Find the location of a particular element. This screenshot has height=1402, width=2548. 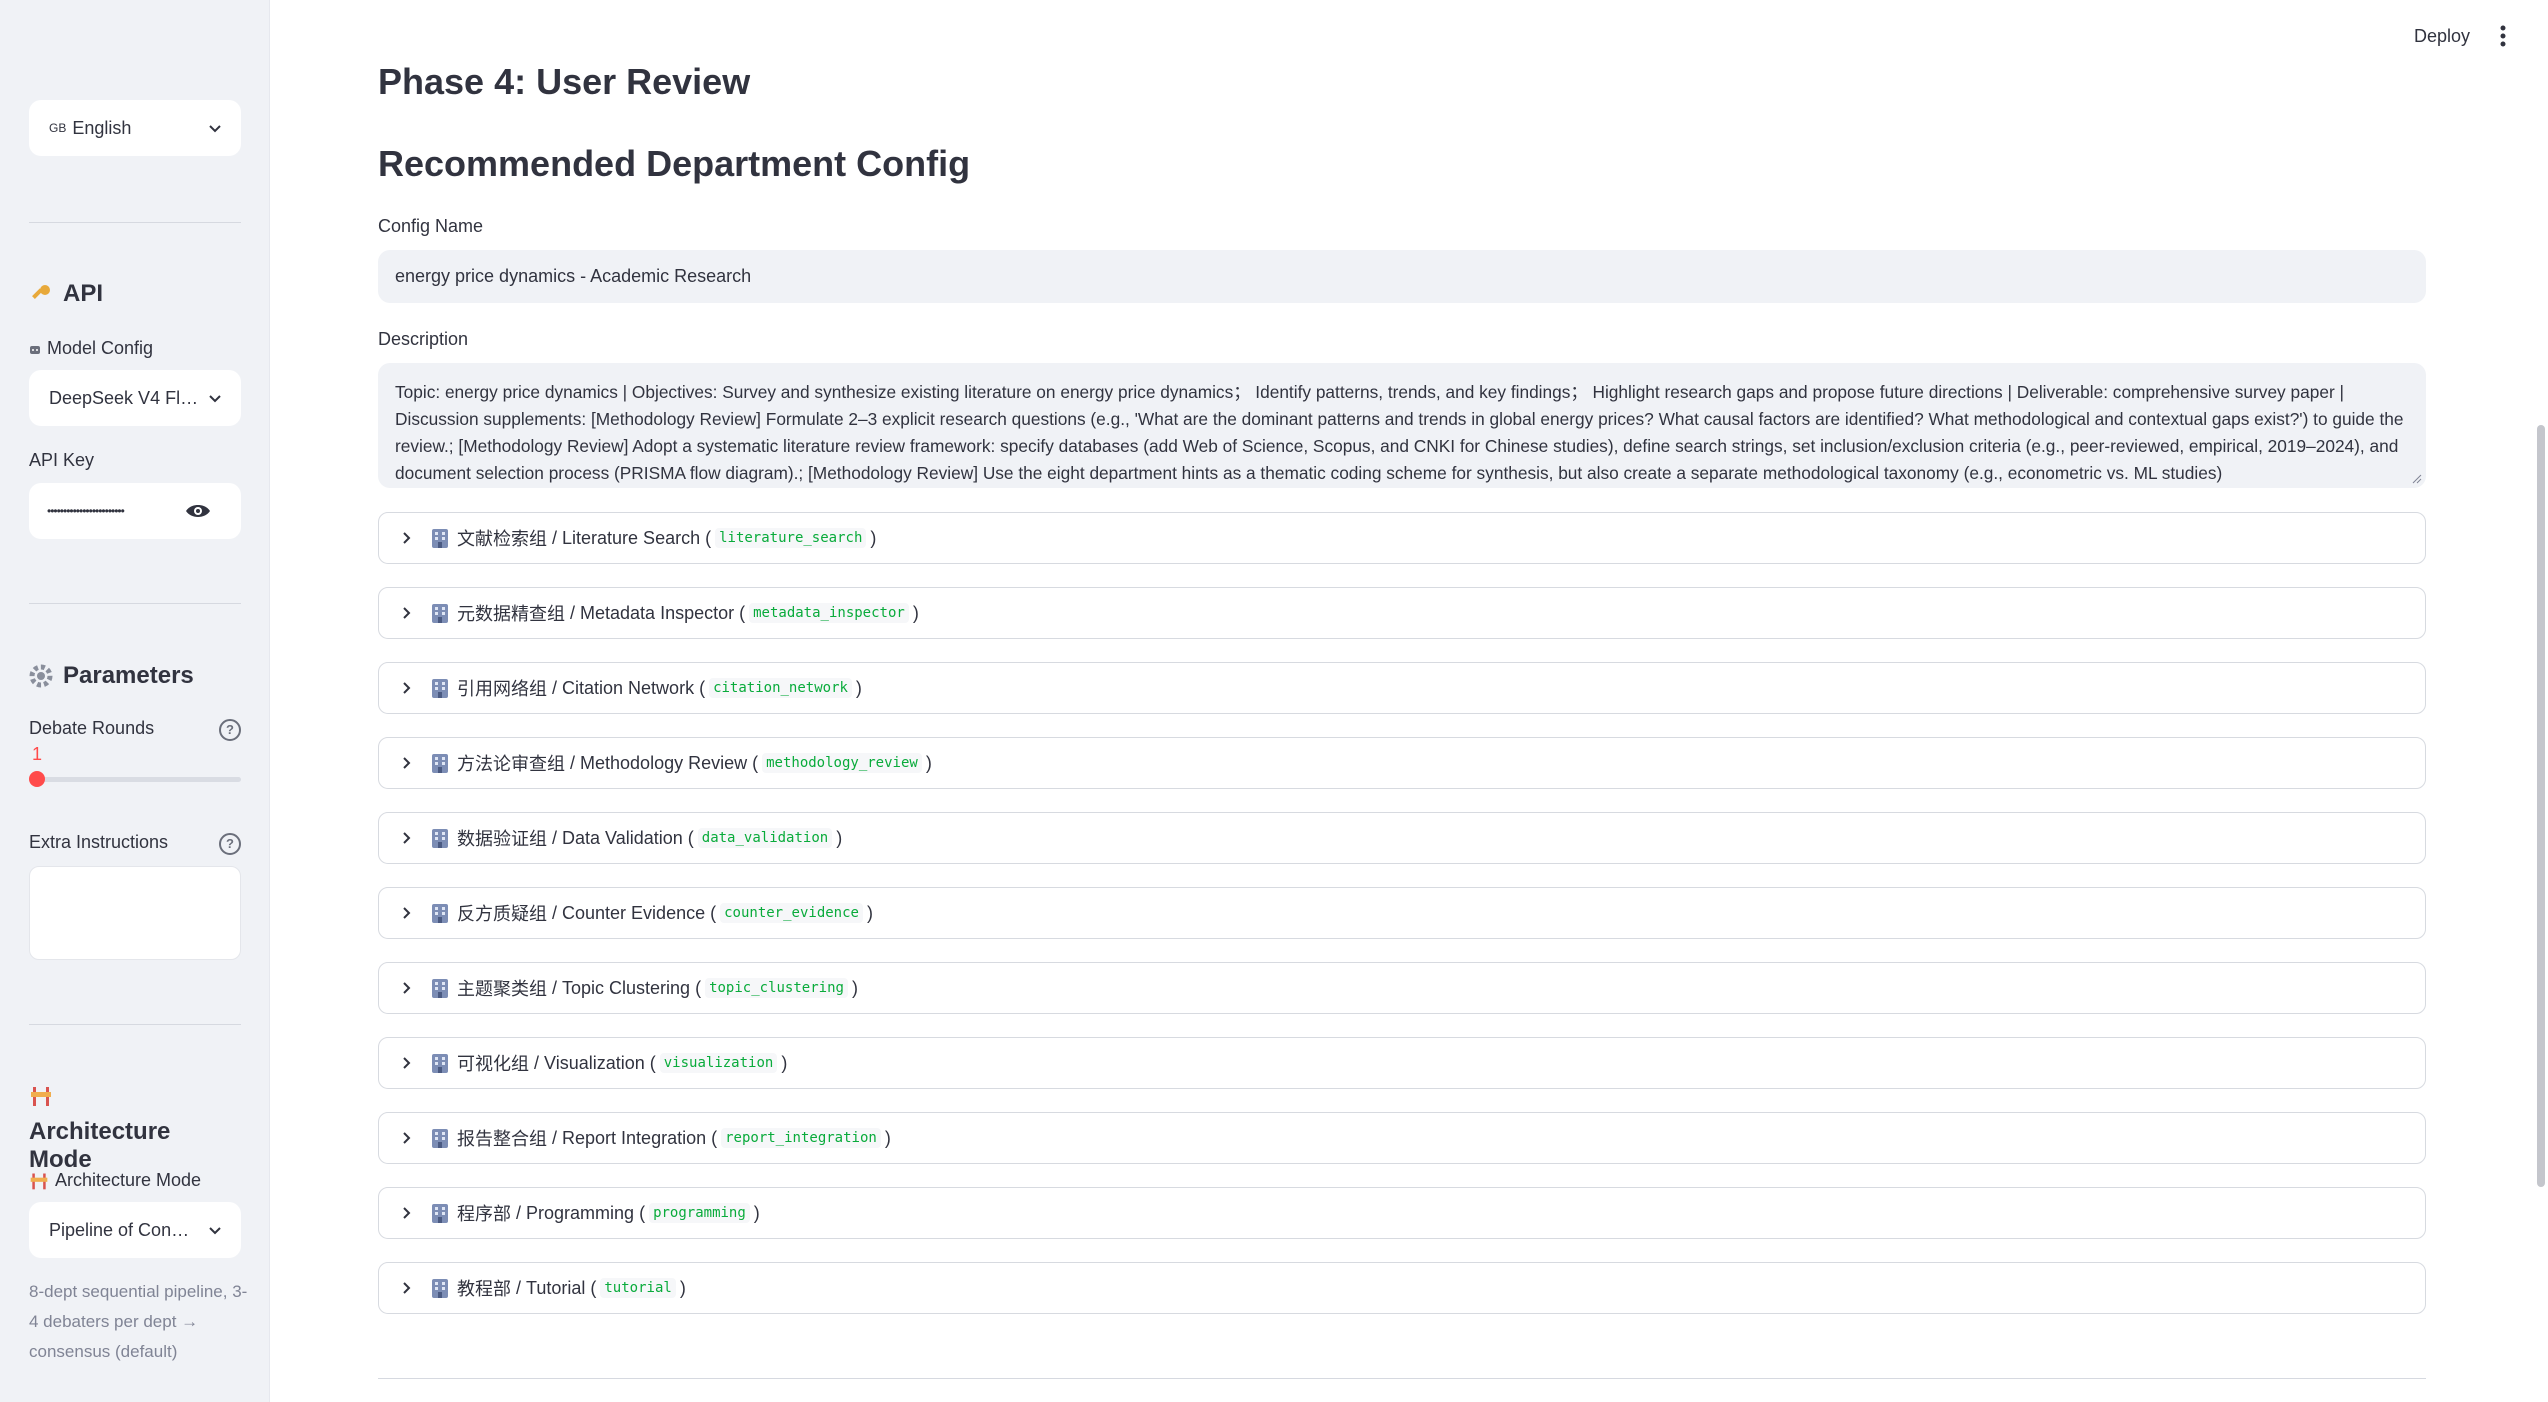

more-menu-icon is located at coordinates (2503, 36).